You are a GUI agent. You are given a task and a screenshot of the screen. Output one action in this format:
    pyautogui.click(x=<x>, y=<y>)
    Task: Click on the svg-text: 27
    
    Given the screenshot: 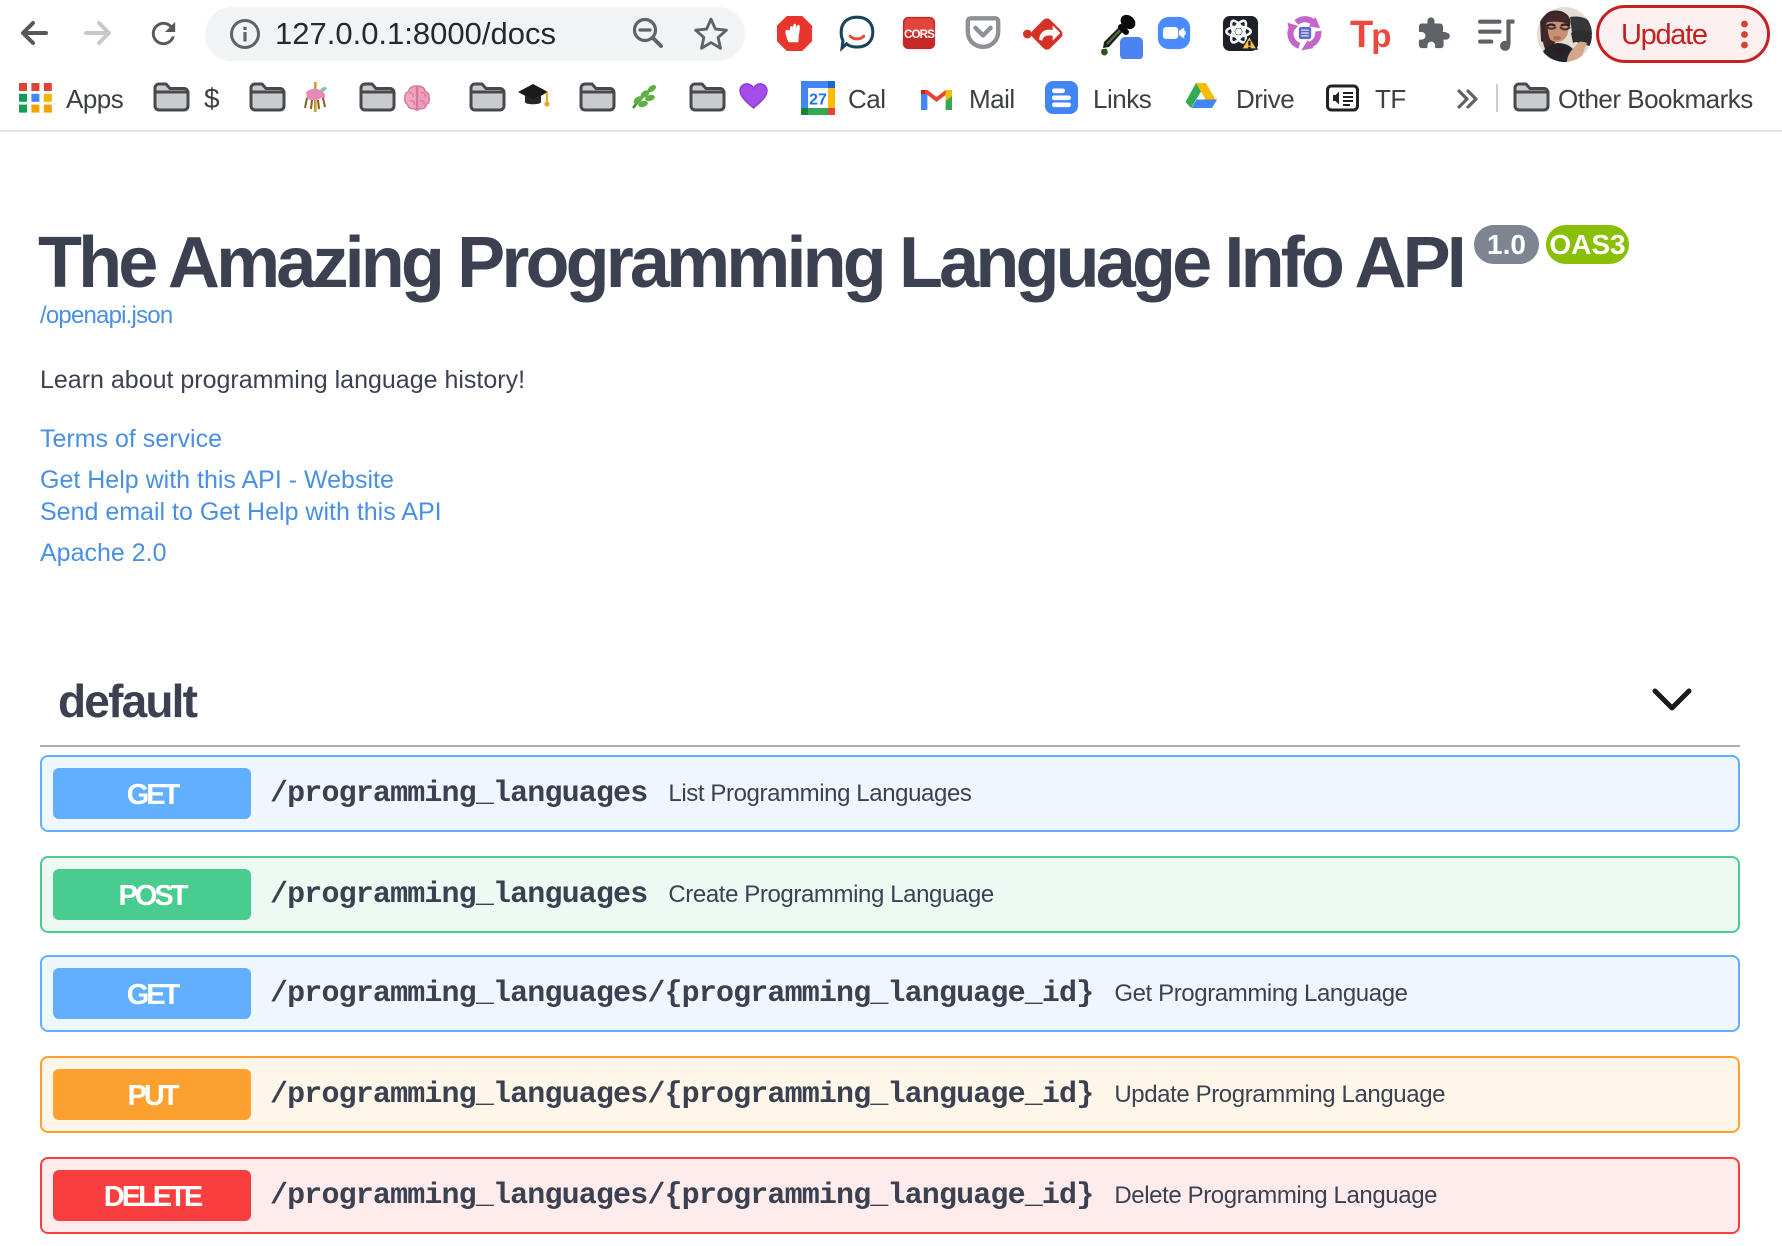 What is the action you would take?
    pyautogui.click(x=818, y=100)
    